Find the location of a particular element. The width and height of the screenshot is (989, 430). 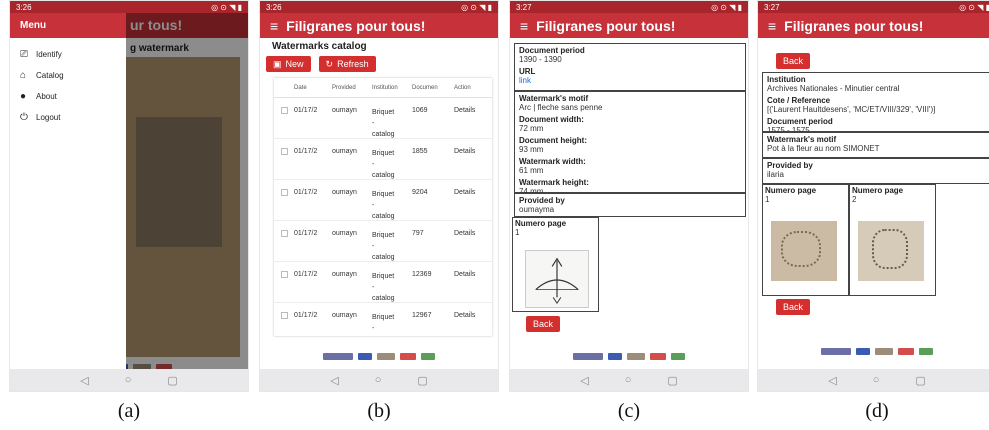

menu-item-identify: ⎚ Identify is located at coordinates (68, 54).